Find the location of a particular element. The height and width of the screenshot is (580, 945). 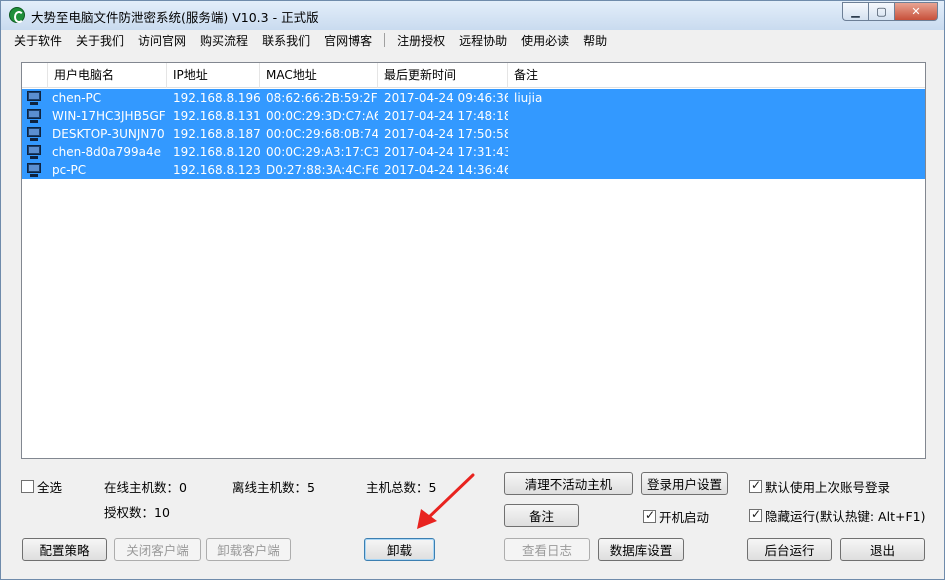

column-mac: MAC地址 is located at coordinates (319, 75).